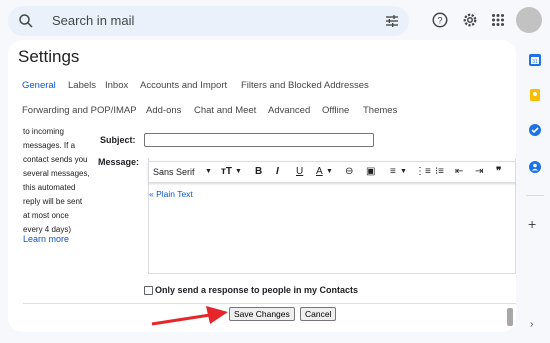 The width and height of the screenshot is (550, 343). What do you see at coordinates (370, 171) in the screenshot?
I see `image-icon: ▣` at bounding box center [370, 171].